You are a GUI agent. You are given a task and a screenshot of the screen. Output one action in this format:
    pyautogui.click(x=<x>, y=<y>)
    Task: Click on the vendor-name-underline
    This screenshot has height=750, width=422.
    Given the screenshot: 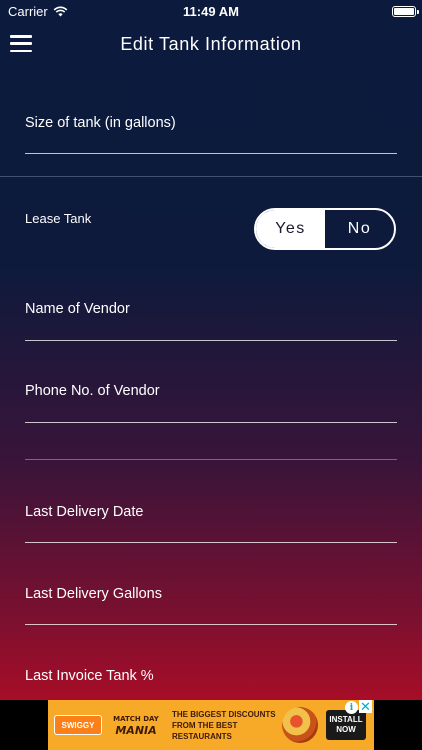 What is the action you would take?
    pyautogui.click(x=211, y=340)
    